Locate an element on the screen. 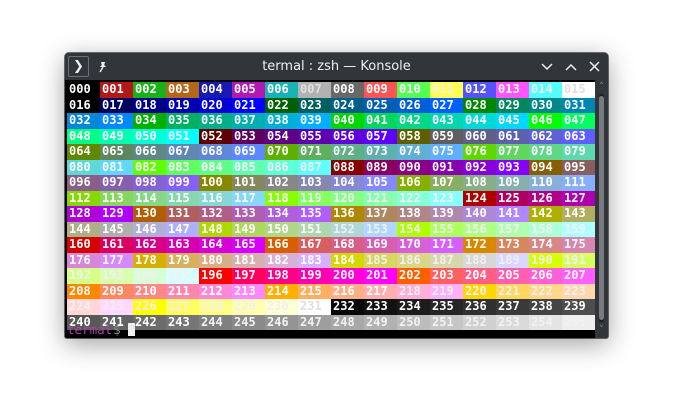 This screenshot has width=674, height=416. color-cell: 103 is located at coordinates (314, 183).